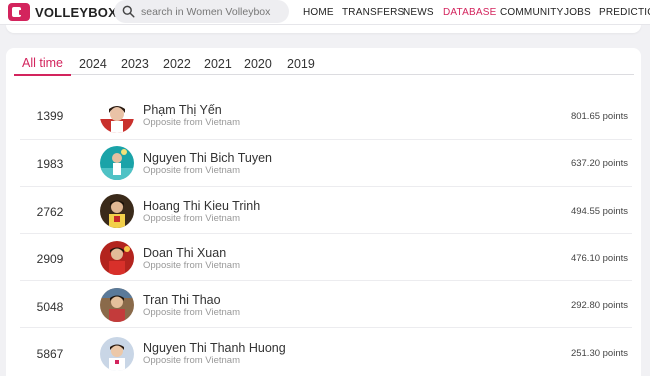 This screenshot has height=376, width=650. Describe the element at coordinates (42, 64) in the screenshot. I see `tab-all-time: All time` at that location.